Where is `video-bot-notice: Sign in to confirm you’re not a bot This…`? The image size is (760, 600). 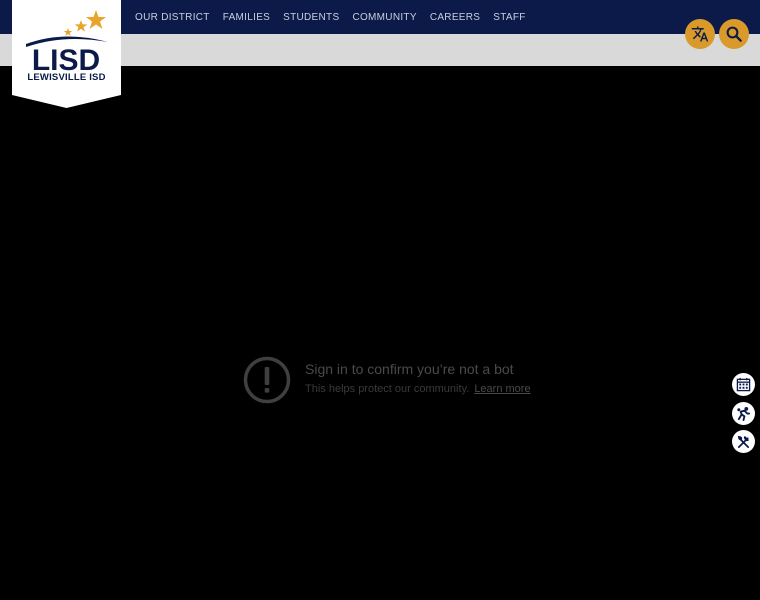 video-bot-notice: Sign in to confirm you’re not a bot This… is located at coordinates (393, 381).